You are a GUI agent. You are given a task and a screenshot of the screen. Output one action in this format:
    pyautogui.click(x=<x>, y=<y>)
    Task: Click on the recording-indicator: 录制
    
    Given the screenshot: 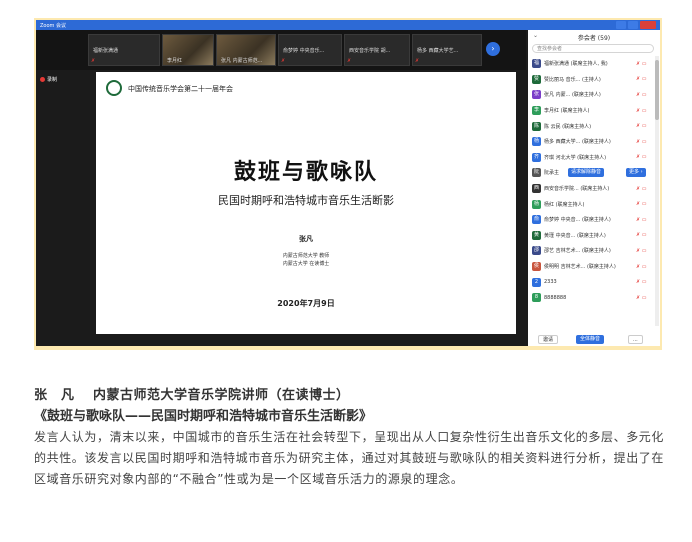 What is the action you would take?
    pyautogui.click(x=48, y=79)
    